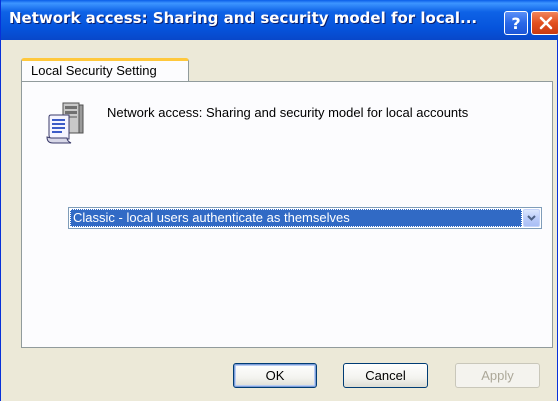  I want to click on ok-button: OK, so click(275, 375).